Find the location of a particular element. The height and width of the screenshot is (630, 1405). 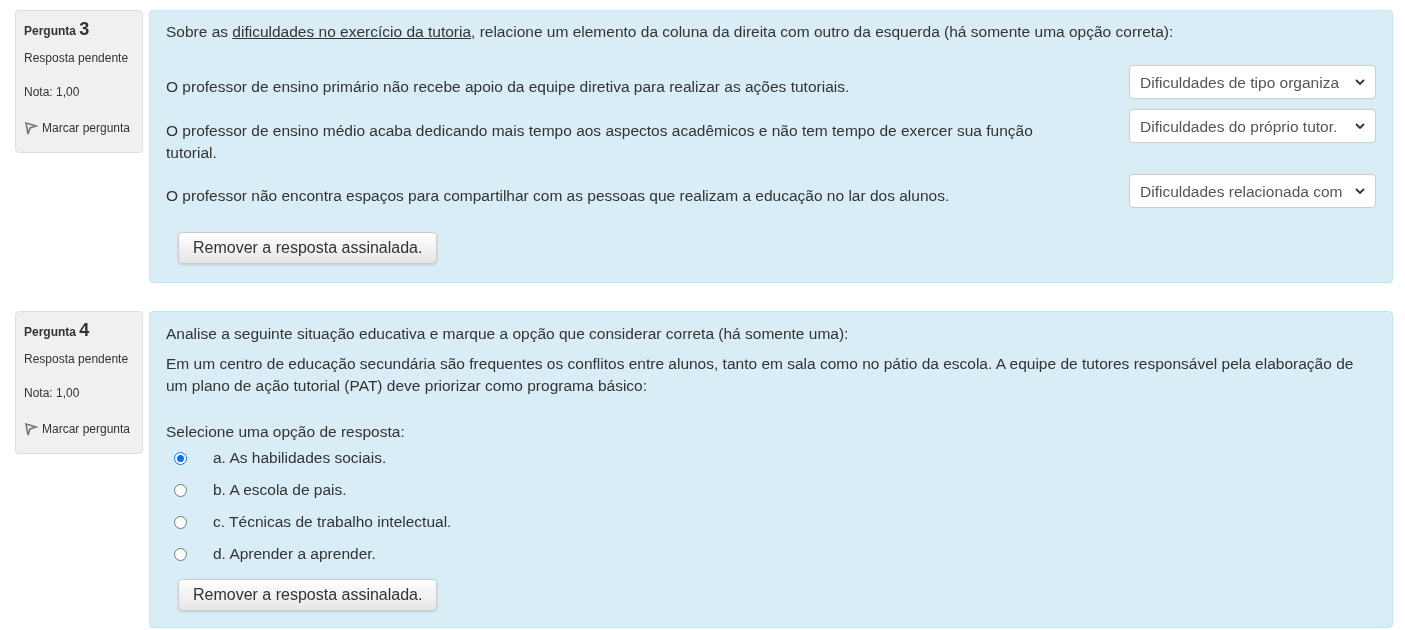

question-intro: Analise a seguinte situação educativa e marque a opção que considerar correta (há somente uma): is located at coordinates (508, 334).